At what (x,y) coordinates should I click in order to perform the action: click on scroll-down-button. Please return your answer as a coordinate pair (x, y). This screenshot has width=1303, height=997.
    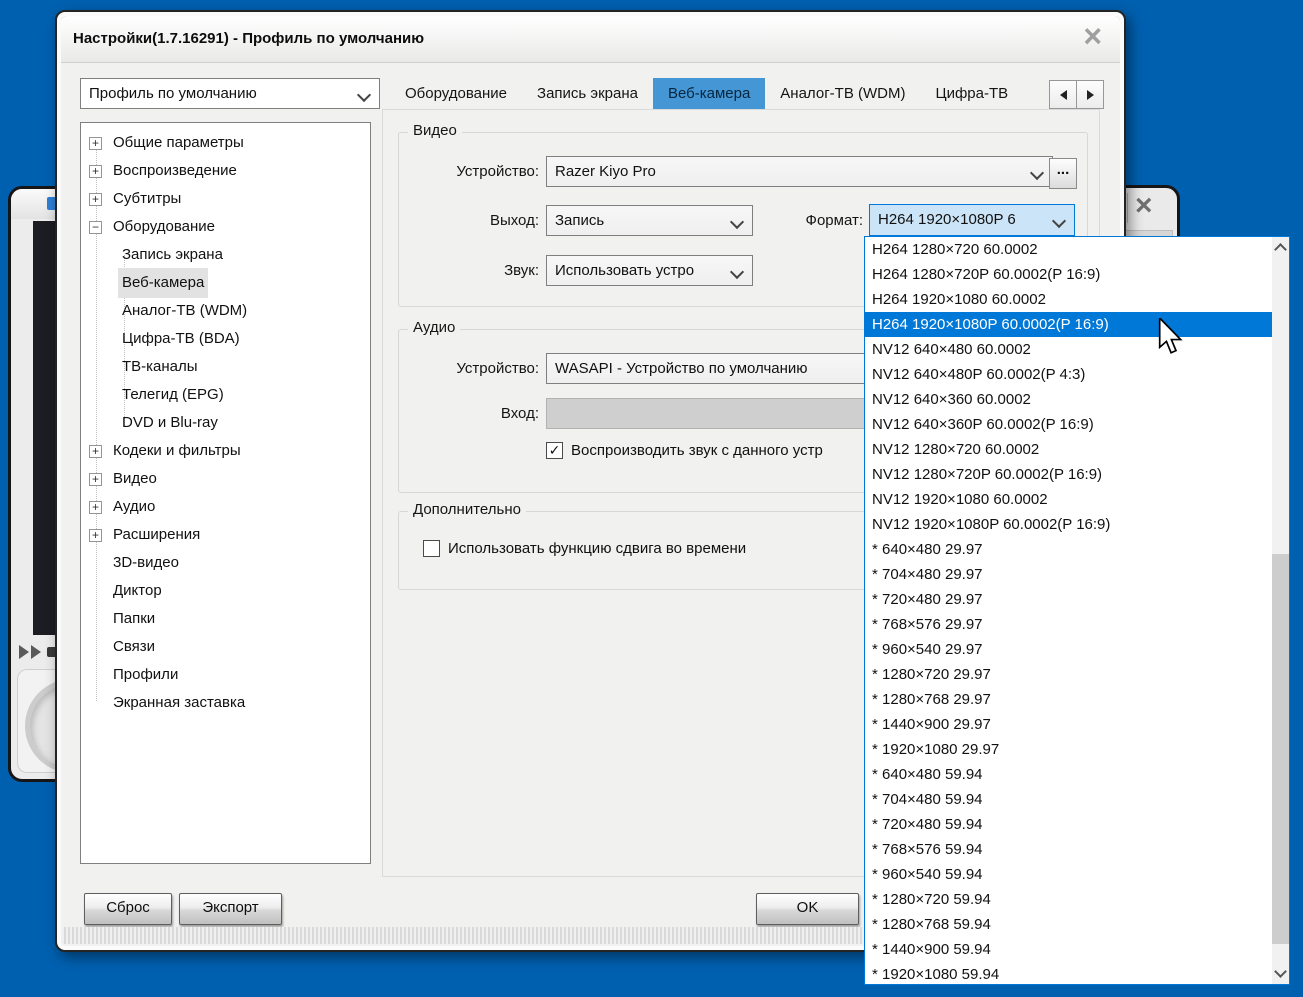
    Looking at the image, I should click on (1280, 973).